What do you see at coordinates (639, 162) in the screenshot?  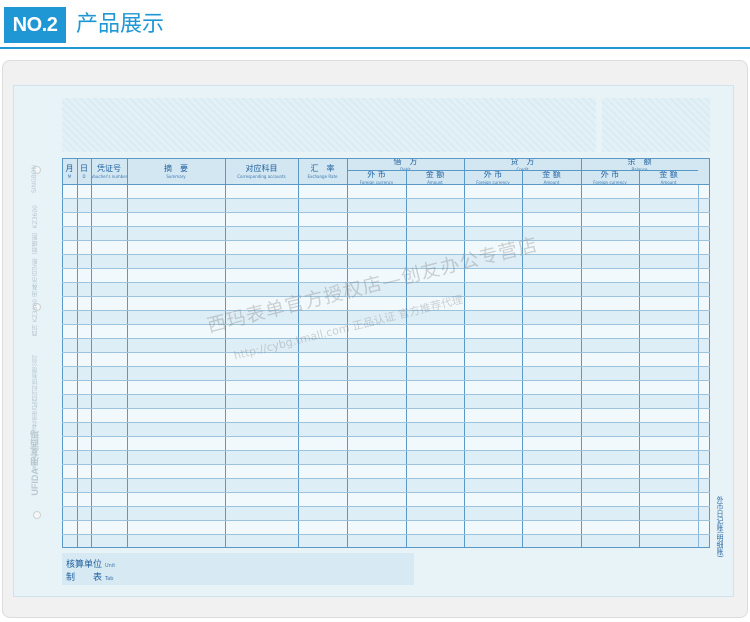 I see `group-header-2-cn: 余 额` at bounding box center [639, 162].